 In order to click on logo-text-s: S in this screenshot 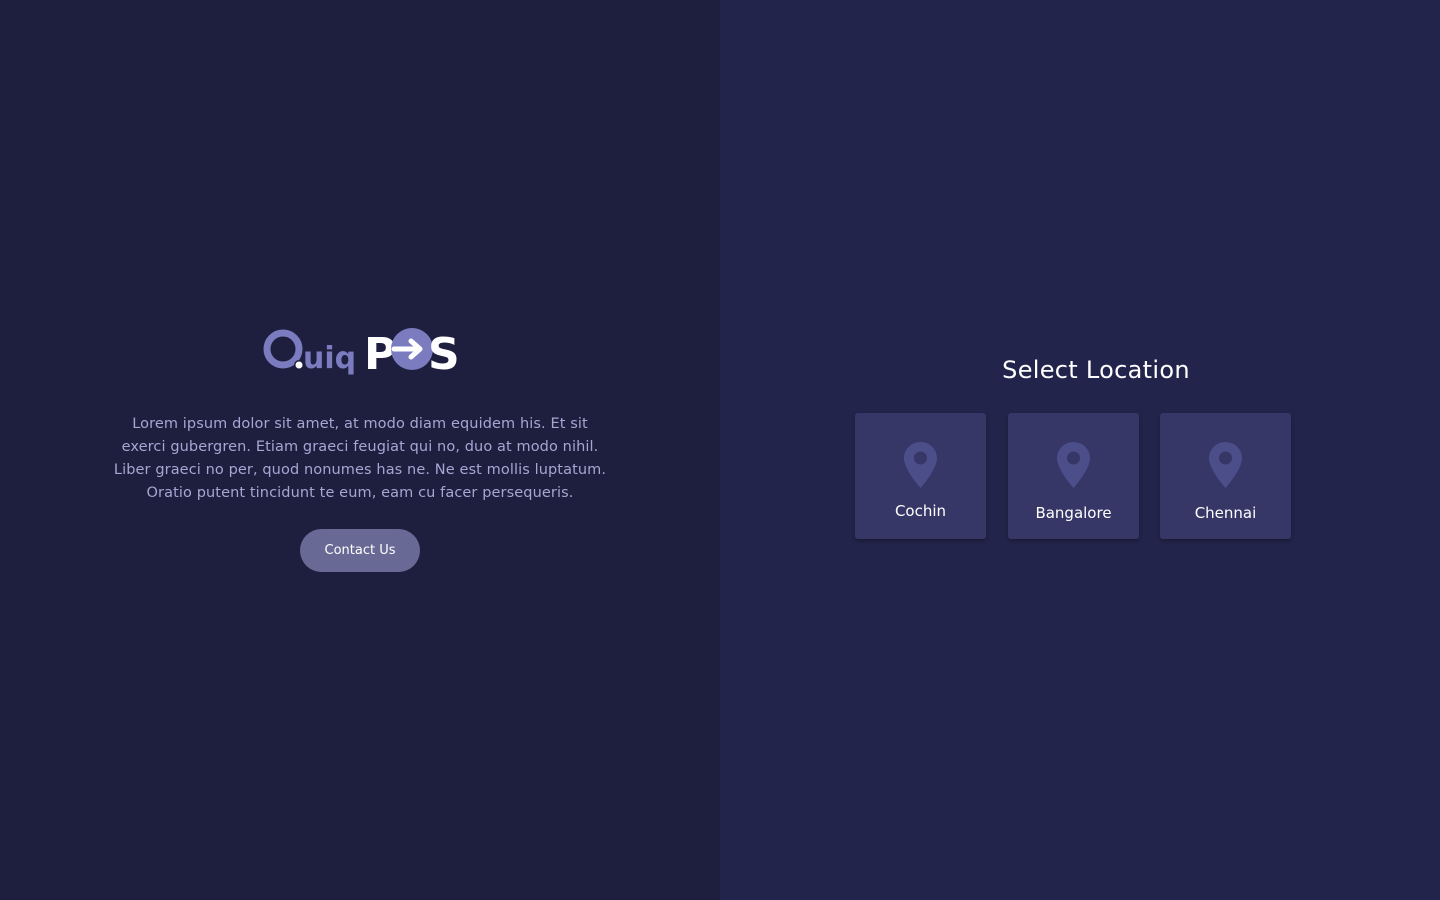, I will do `click(443, 353)`.